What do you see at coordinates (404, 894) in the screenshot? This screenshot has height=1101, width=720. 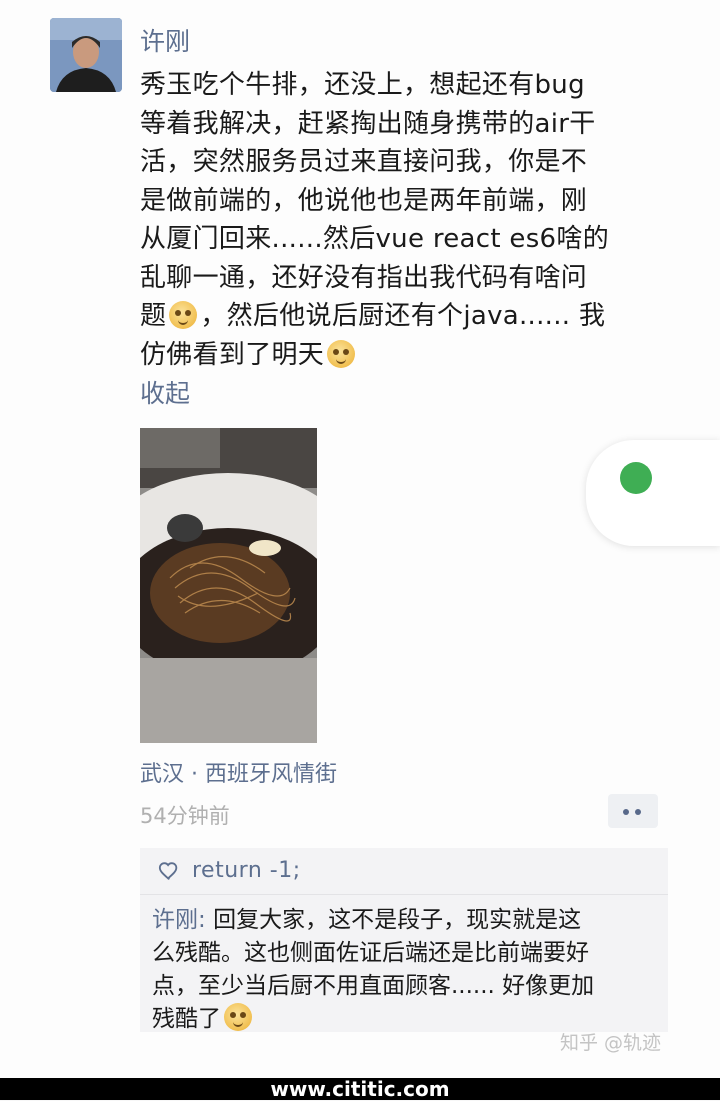 I see `divider` at bounding box center [404, 894].